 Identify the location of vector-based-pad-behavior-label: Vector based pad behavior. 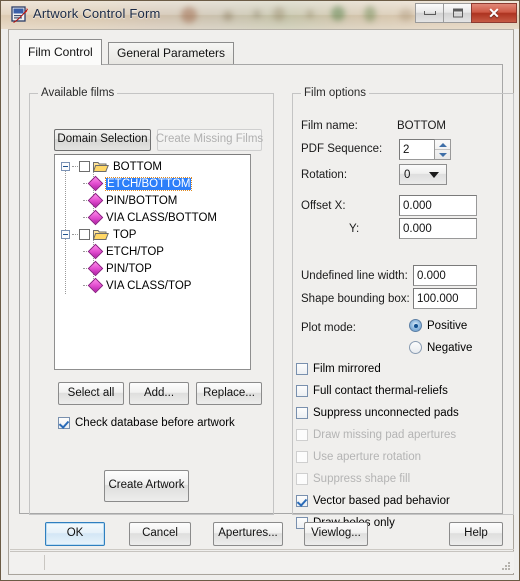
(381, 501).